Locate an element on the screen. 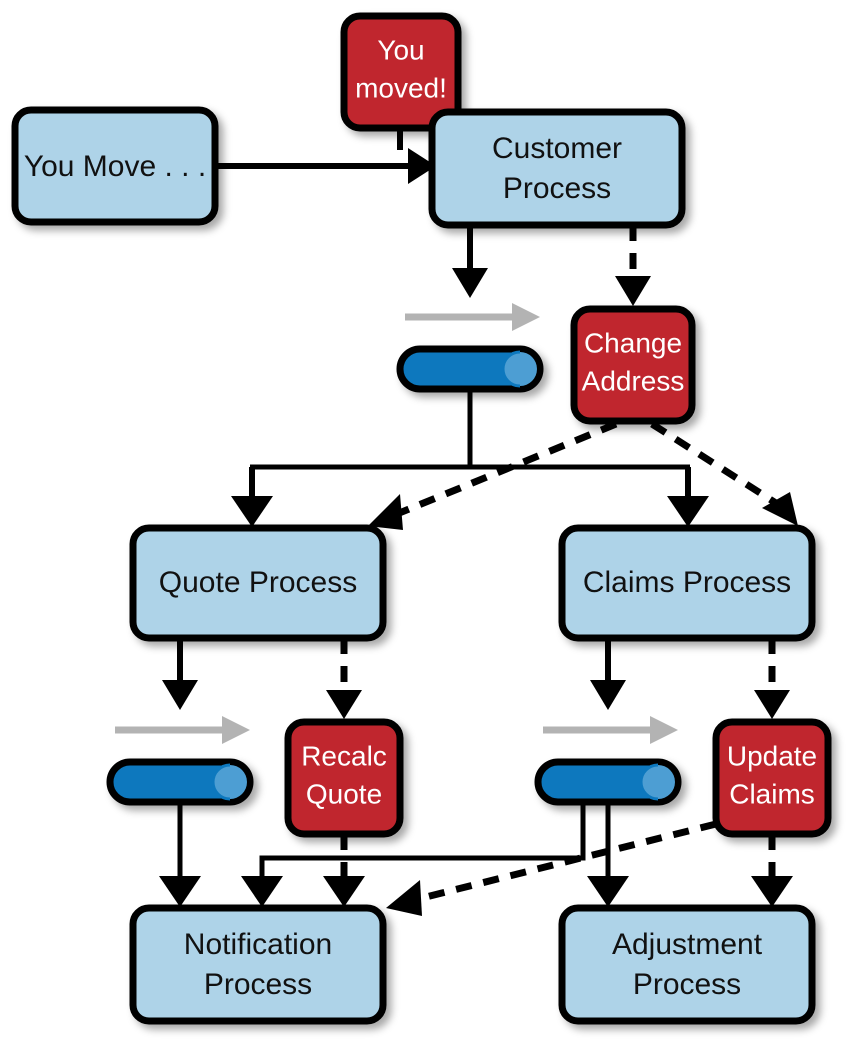  node-change-address-label-line1: Change is located at coordinates (633, 342).